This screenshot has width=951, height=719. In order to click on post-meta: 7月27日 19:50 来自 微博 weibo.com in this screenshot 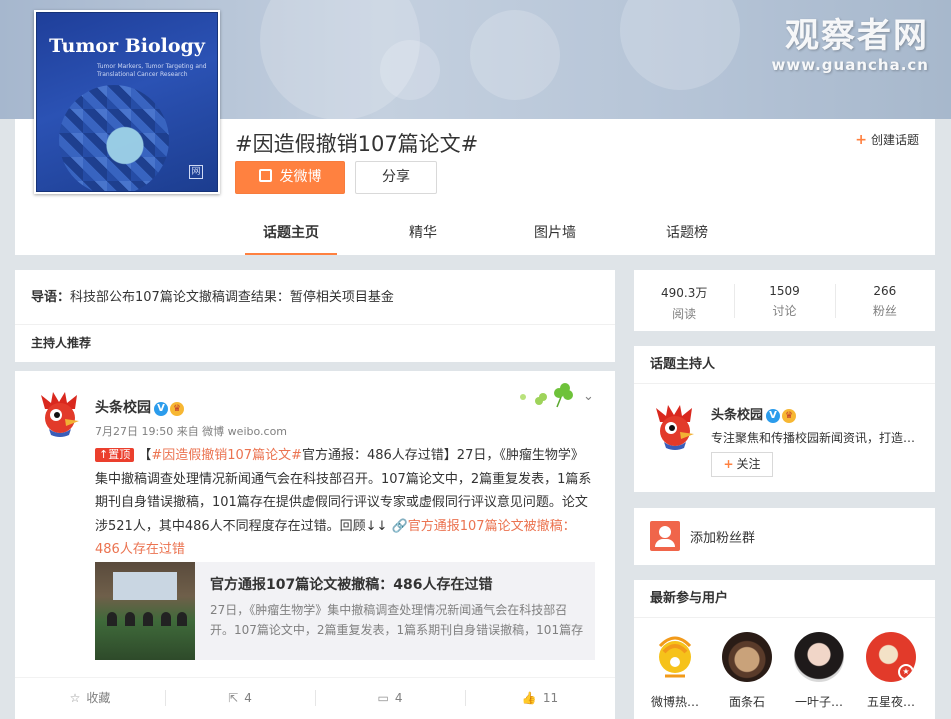, I will do `click(191, 431)`.